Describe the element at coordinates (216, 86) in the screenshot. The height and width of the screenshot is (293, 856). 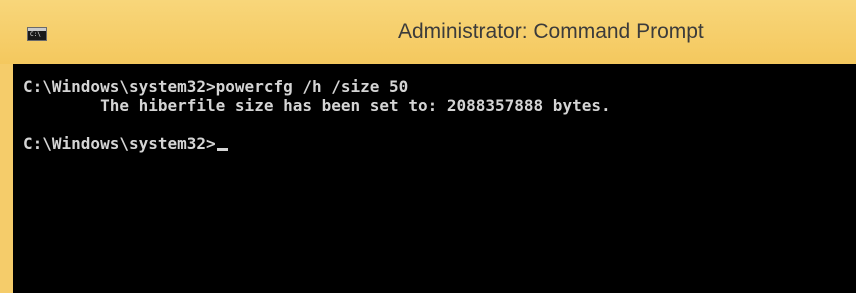
I see `console-line-command: C:\Windows\system32>powercfg /h /size 50` at that location.